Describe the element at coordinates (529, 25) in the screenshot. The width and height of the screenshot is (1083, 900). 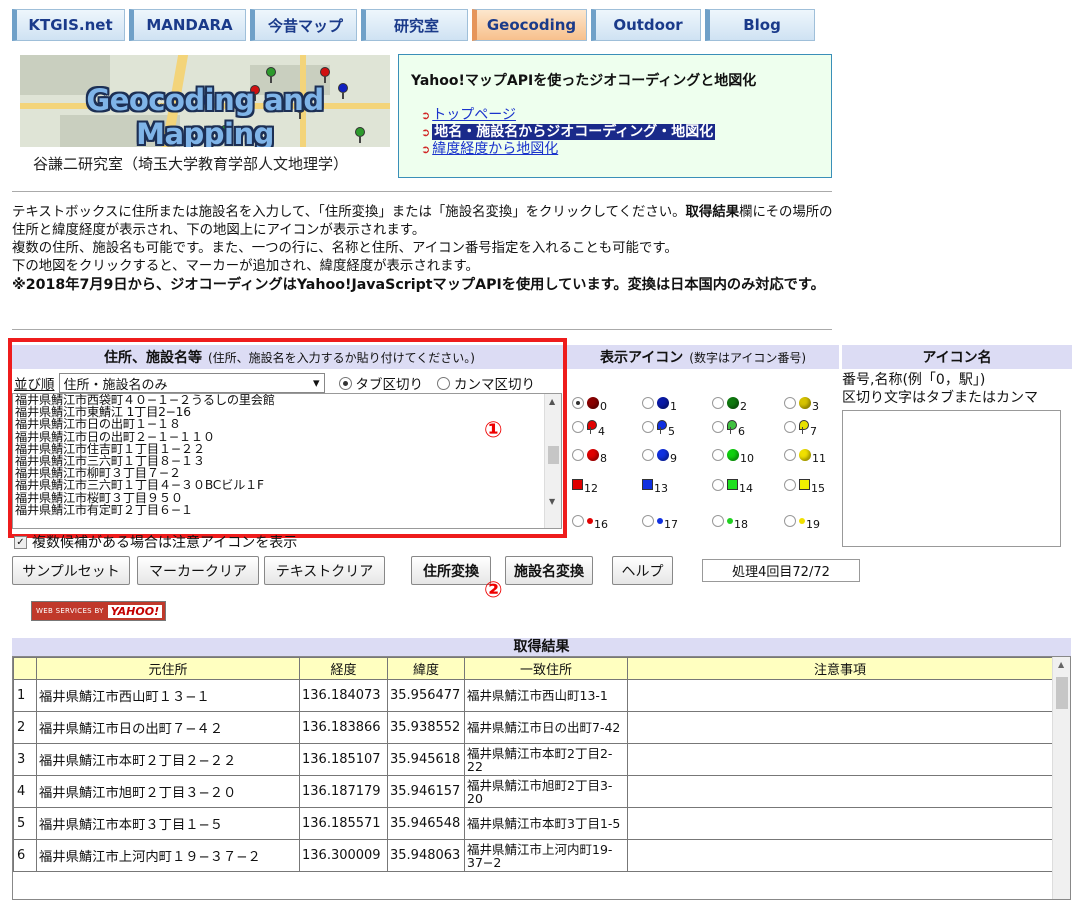
I see `nav-tab-geocoding: Geocoding` at that location.